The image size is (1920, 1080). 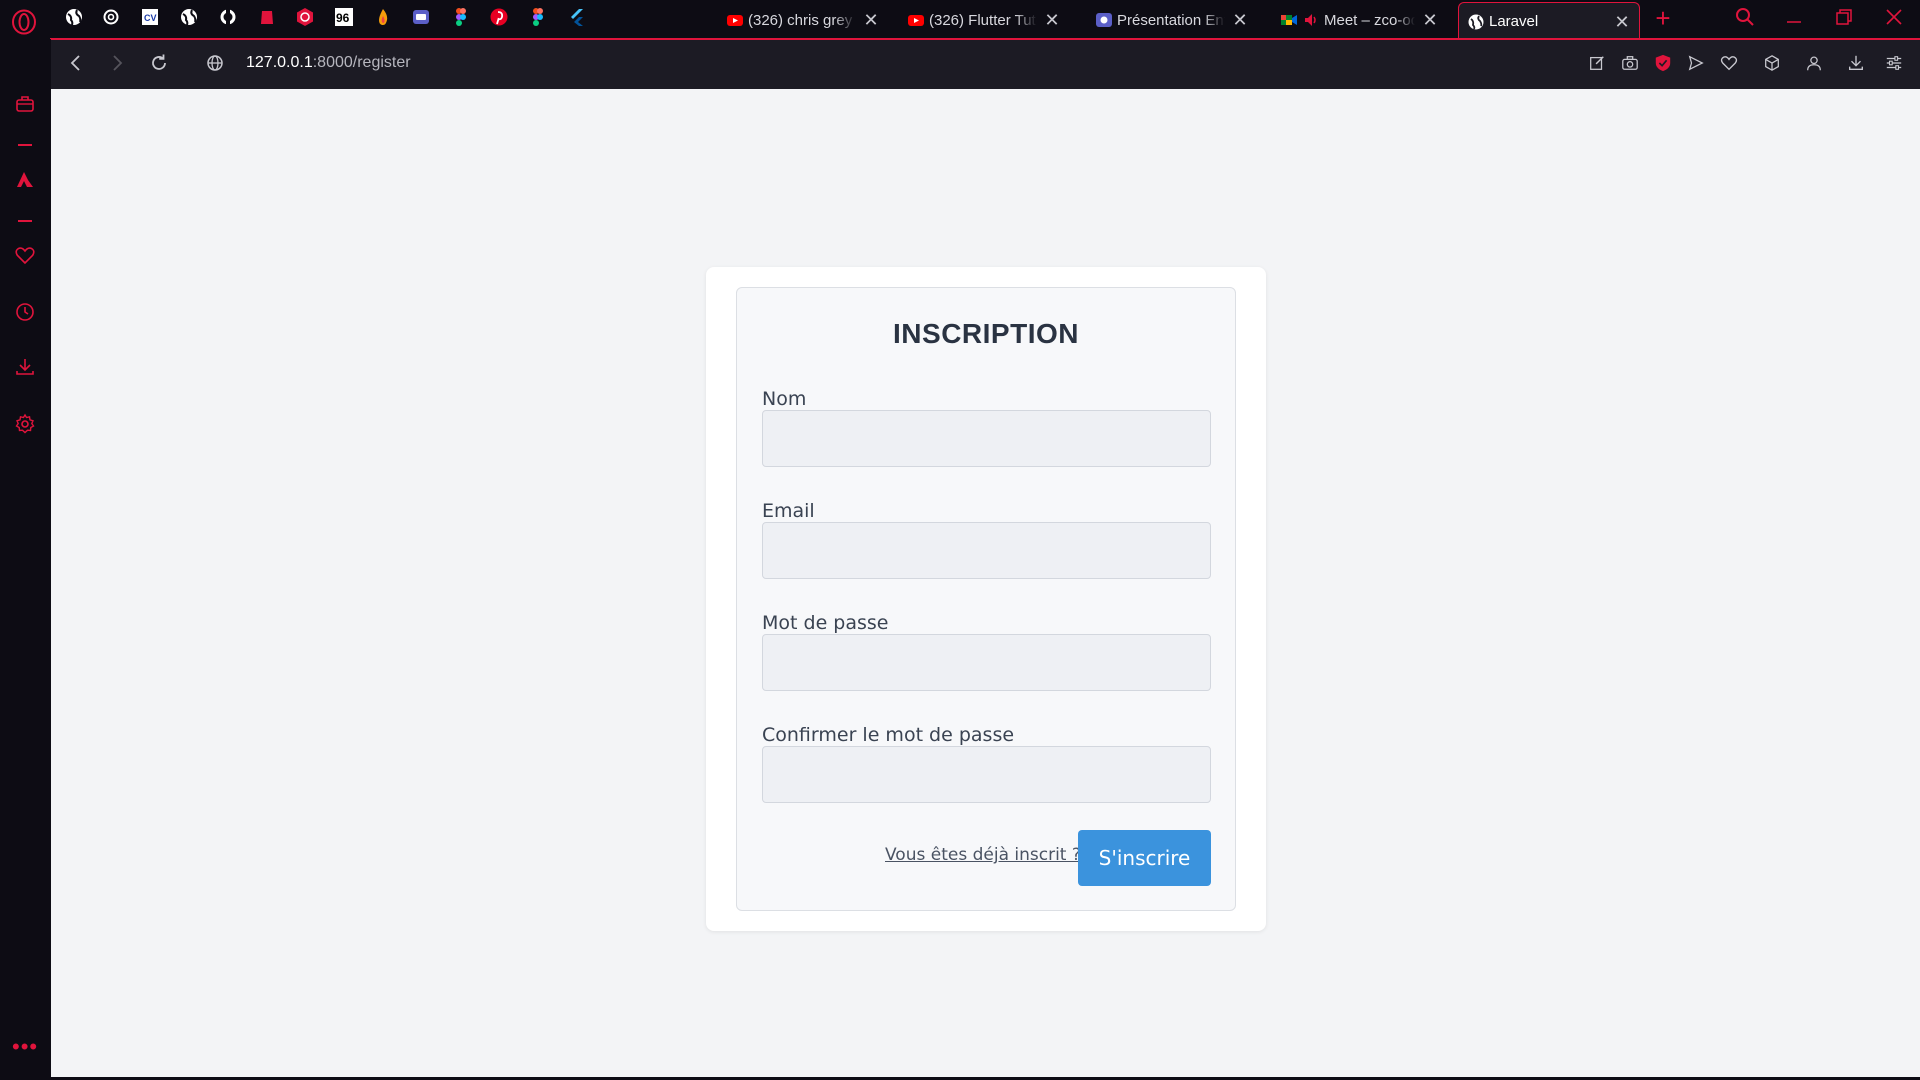 I want to click on snapshot-button, so click(x=1630, y=65).